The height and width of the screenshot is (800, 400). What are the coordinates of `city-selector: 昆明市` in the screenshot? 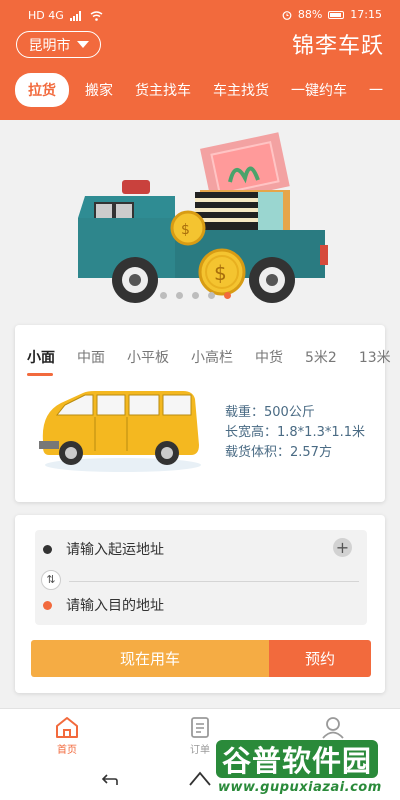 It's located at (58, 44).